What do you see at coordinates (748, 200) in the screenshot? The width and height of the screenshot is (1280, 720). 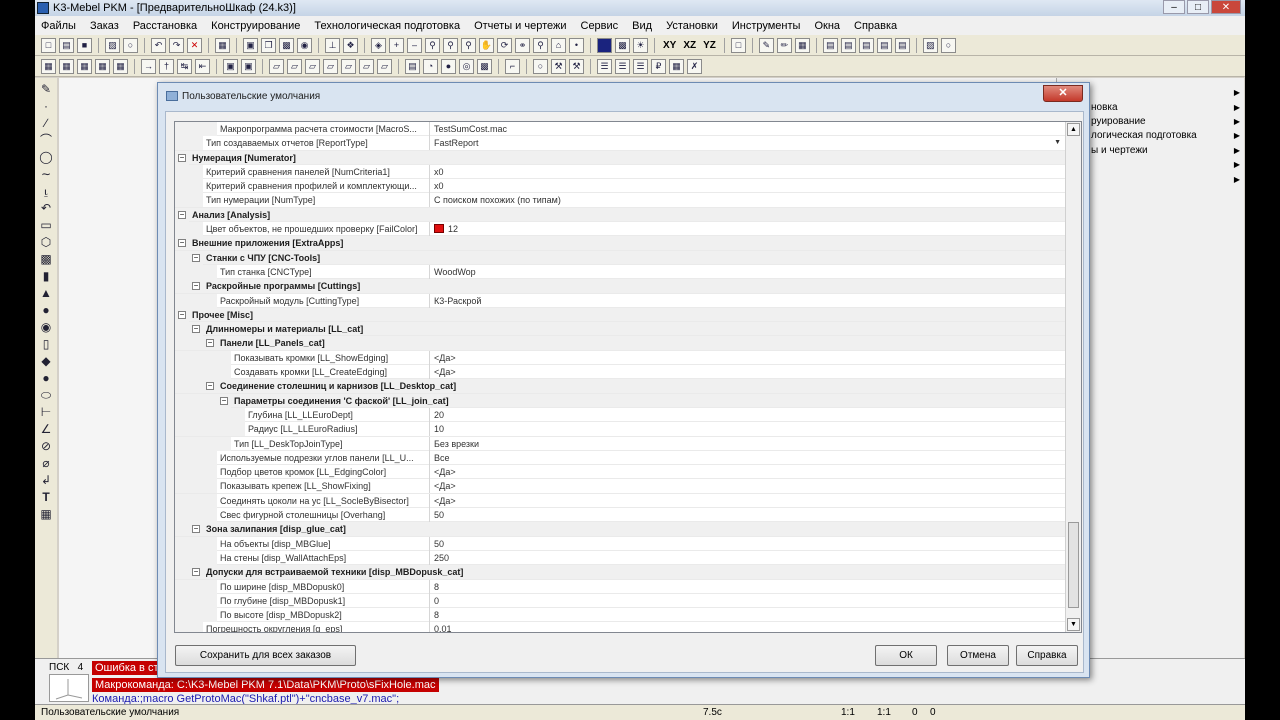 I see `property-value: С поиском похожих (по типам)` at bounding box center [748, 200].